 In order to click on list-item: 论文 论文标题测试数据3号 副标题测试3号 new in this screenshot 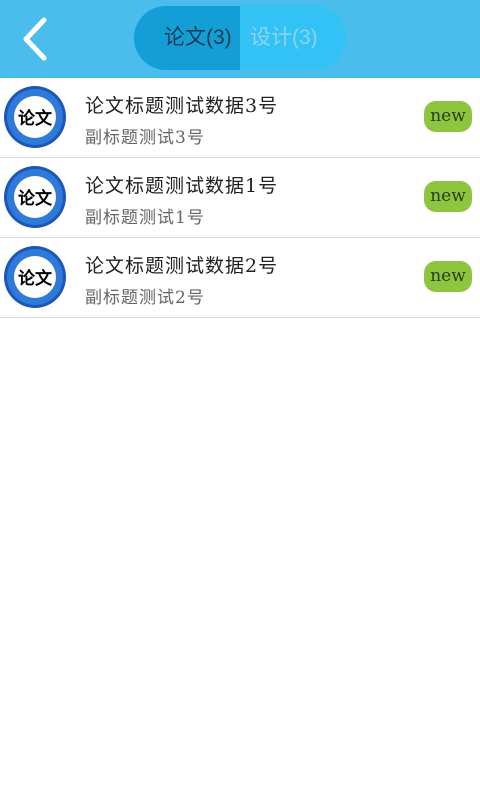, I will do `click(240, 118)`.